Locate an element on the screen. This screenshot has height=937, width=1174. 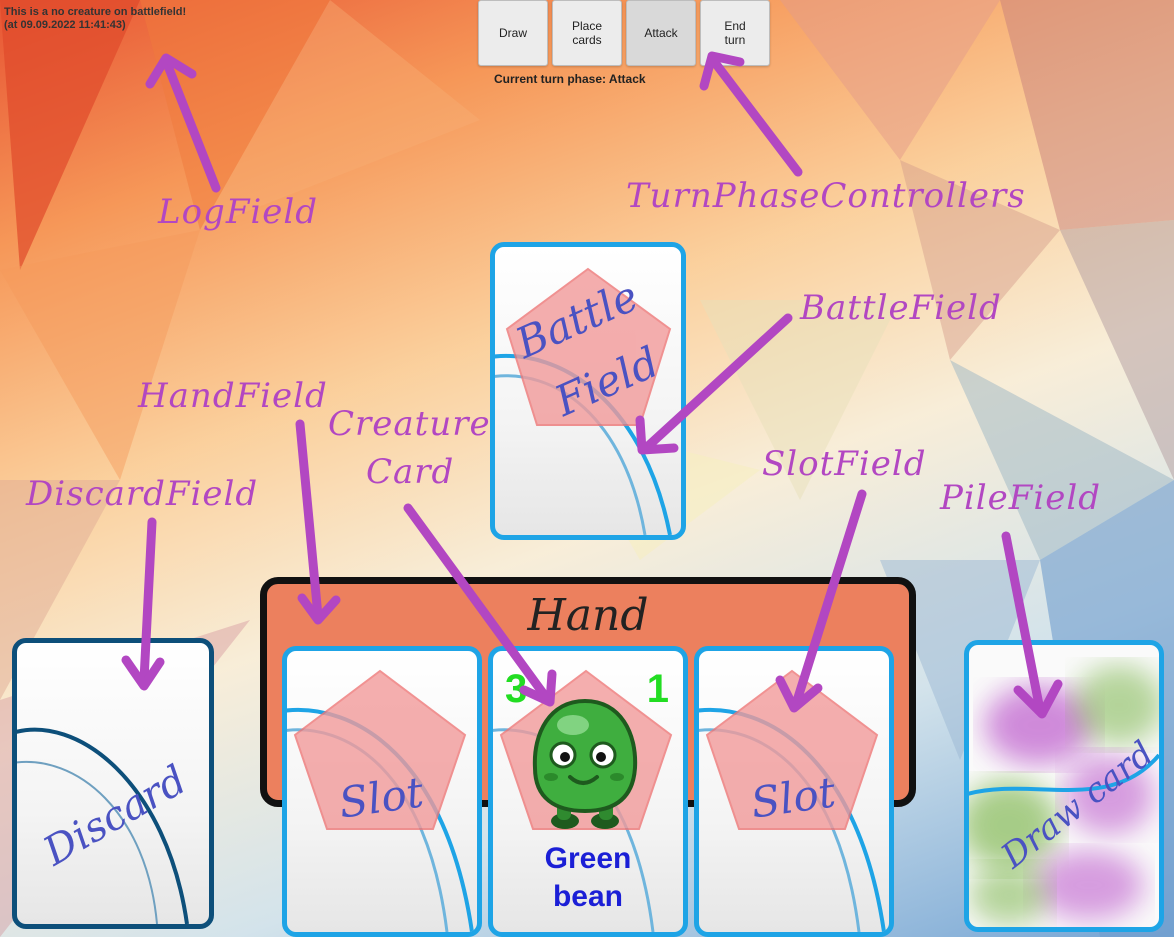
arrow-to-battle-field is located at coordinates (717, 383).